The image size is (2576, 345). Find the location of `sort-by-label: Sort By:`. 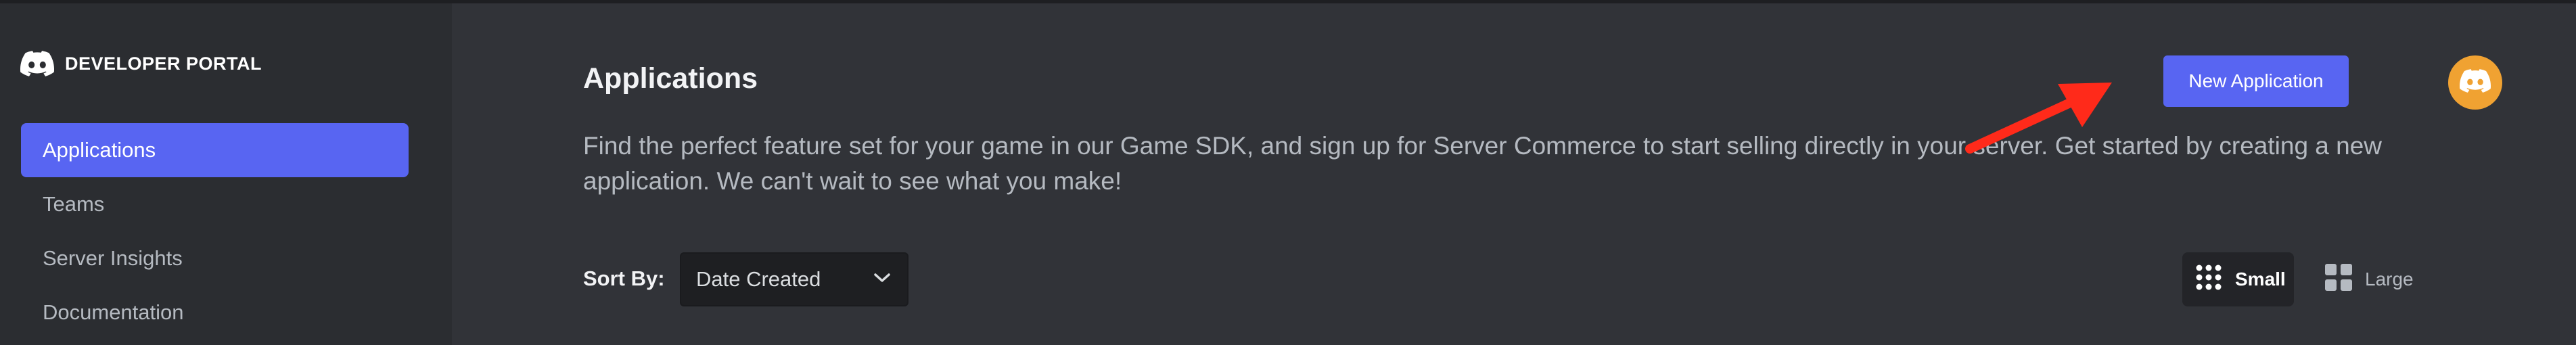

sort-by-label: Sort By: is located at coordinates (624, 278).